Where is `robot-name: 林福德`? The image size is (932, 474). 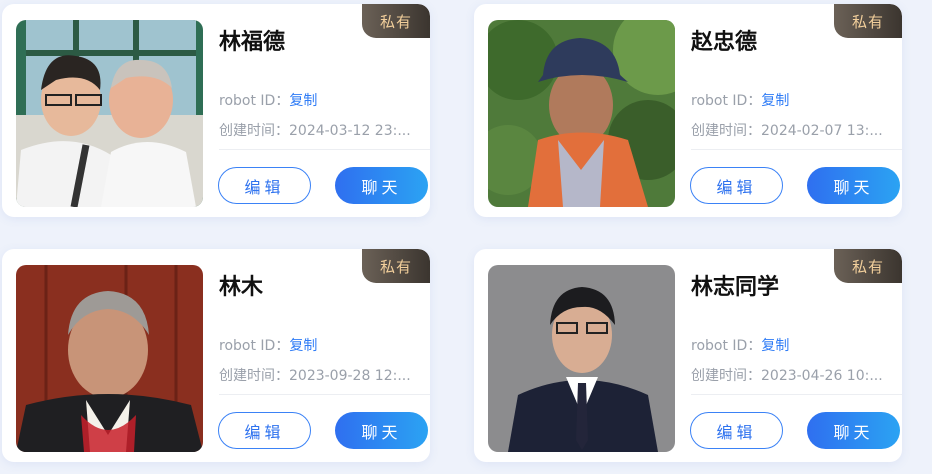
robot-name: 林福德 is located at coordinates (252, 42).